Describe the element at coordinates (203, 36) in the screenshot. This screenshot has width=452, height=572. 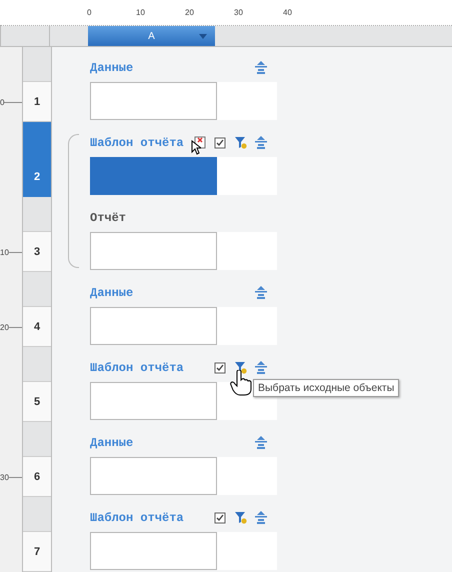
I see `caret-icon` at that location.